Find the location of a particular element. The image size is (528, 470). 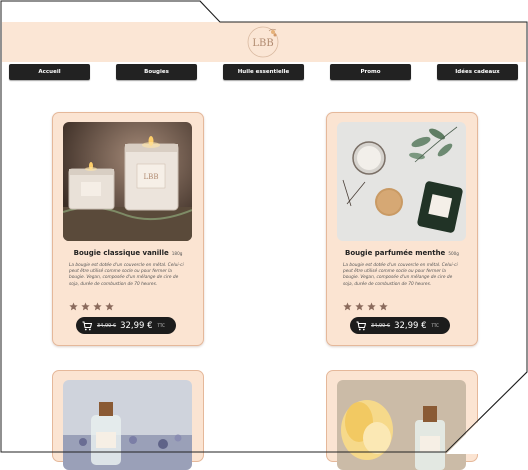

product-title-text: Bougie parfumée menthe is located at coordinates (395, 253).